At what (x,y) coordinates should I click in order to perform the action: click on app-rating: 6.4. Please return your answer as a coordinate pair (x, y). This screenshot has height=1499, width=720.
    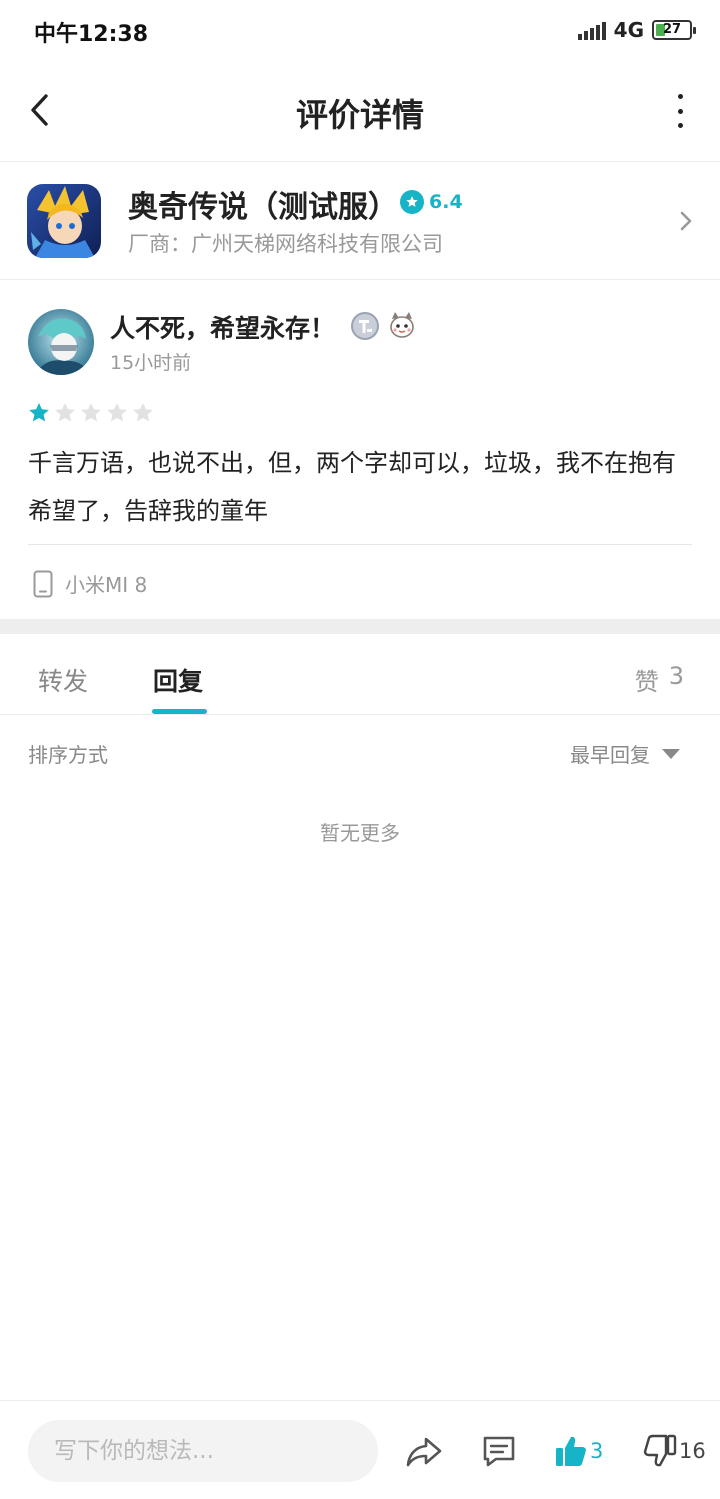
    Looking at the image, I should click on (431, 202).